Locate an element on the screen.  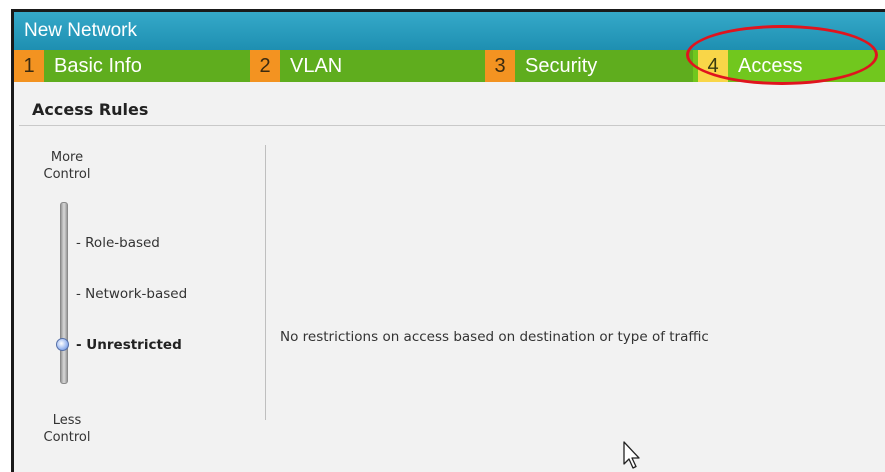
more-control-label: More Control is located at coordinates (67, 166).